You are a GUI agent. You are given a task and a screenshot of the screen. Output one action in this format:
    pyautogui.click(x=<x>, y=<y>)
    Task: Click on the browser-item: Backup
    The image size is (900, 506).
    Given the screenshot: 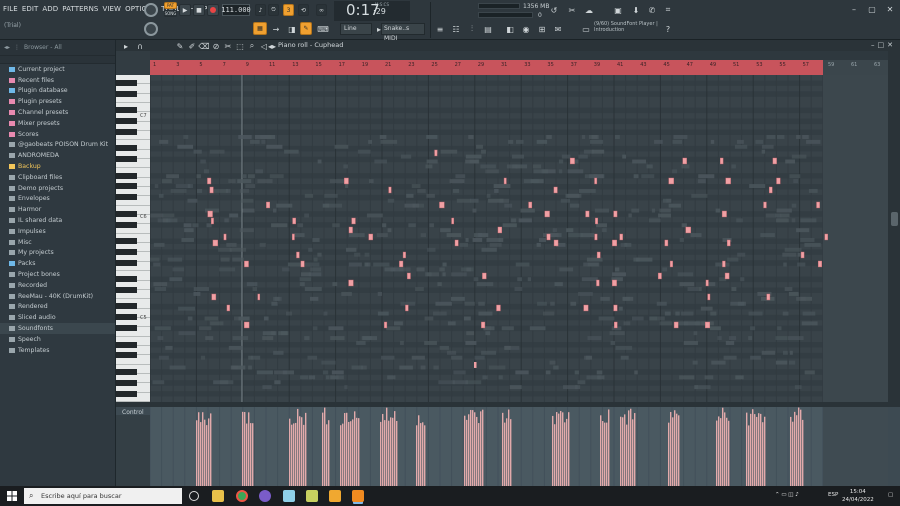 What is the action you would take?
    pyautogui.click(x=57, y=166)
    